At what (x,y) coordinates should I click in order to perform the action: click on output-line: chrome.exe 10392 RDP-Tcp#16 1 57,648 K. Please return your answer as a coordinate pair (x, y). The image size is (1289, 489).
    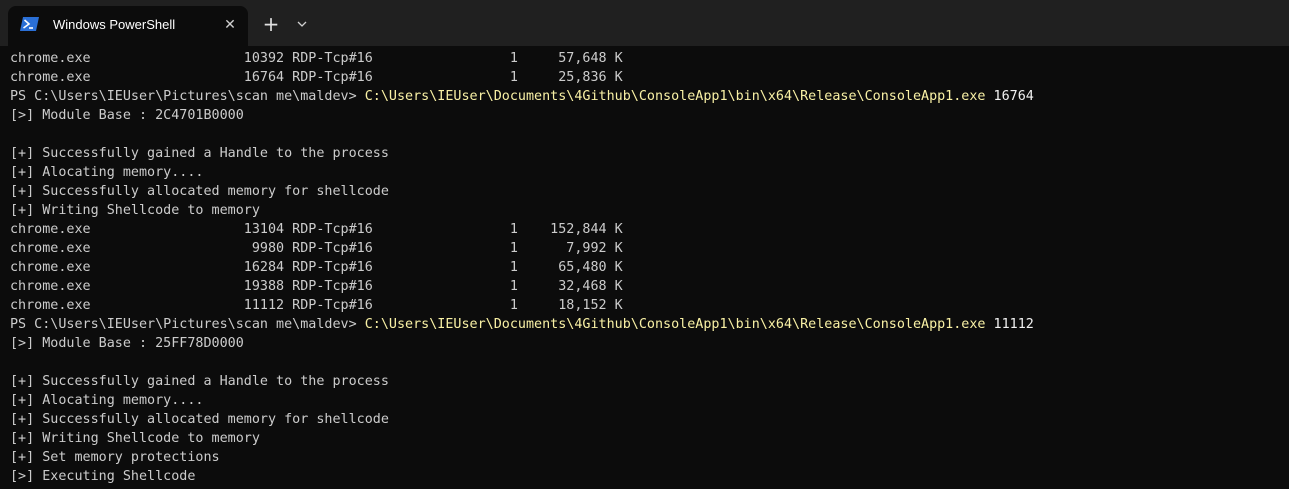
    Looking at the image, I should click on (316, 58).